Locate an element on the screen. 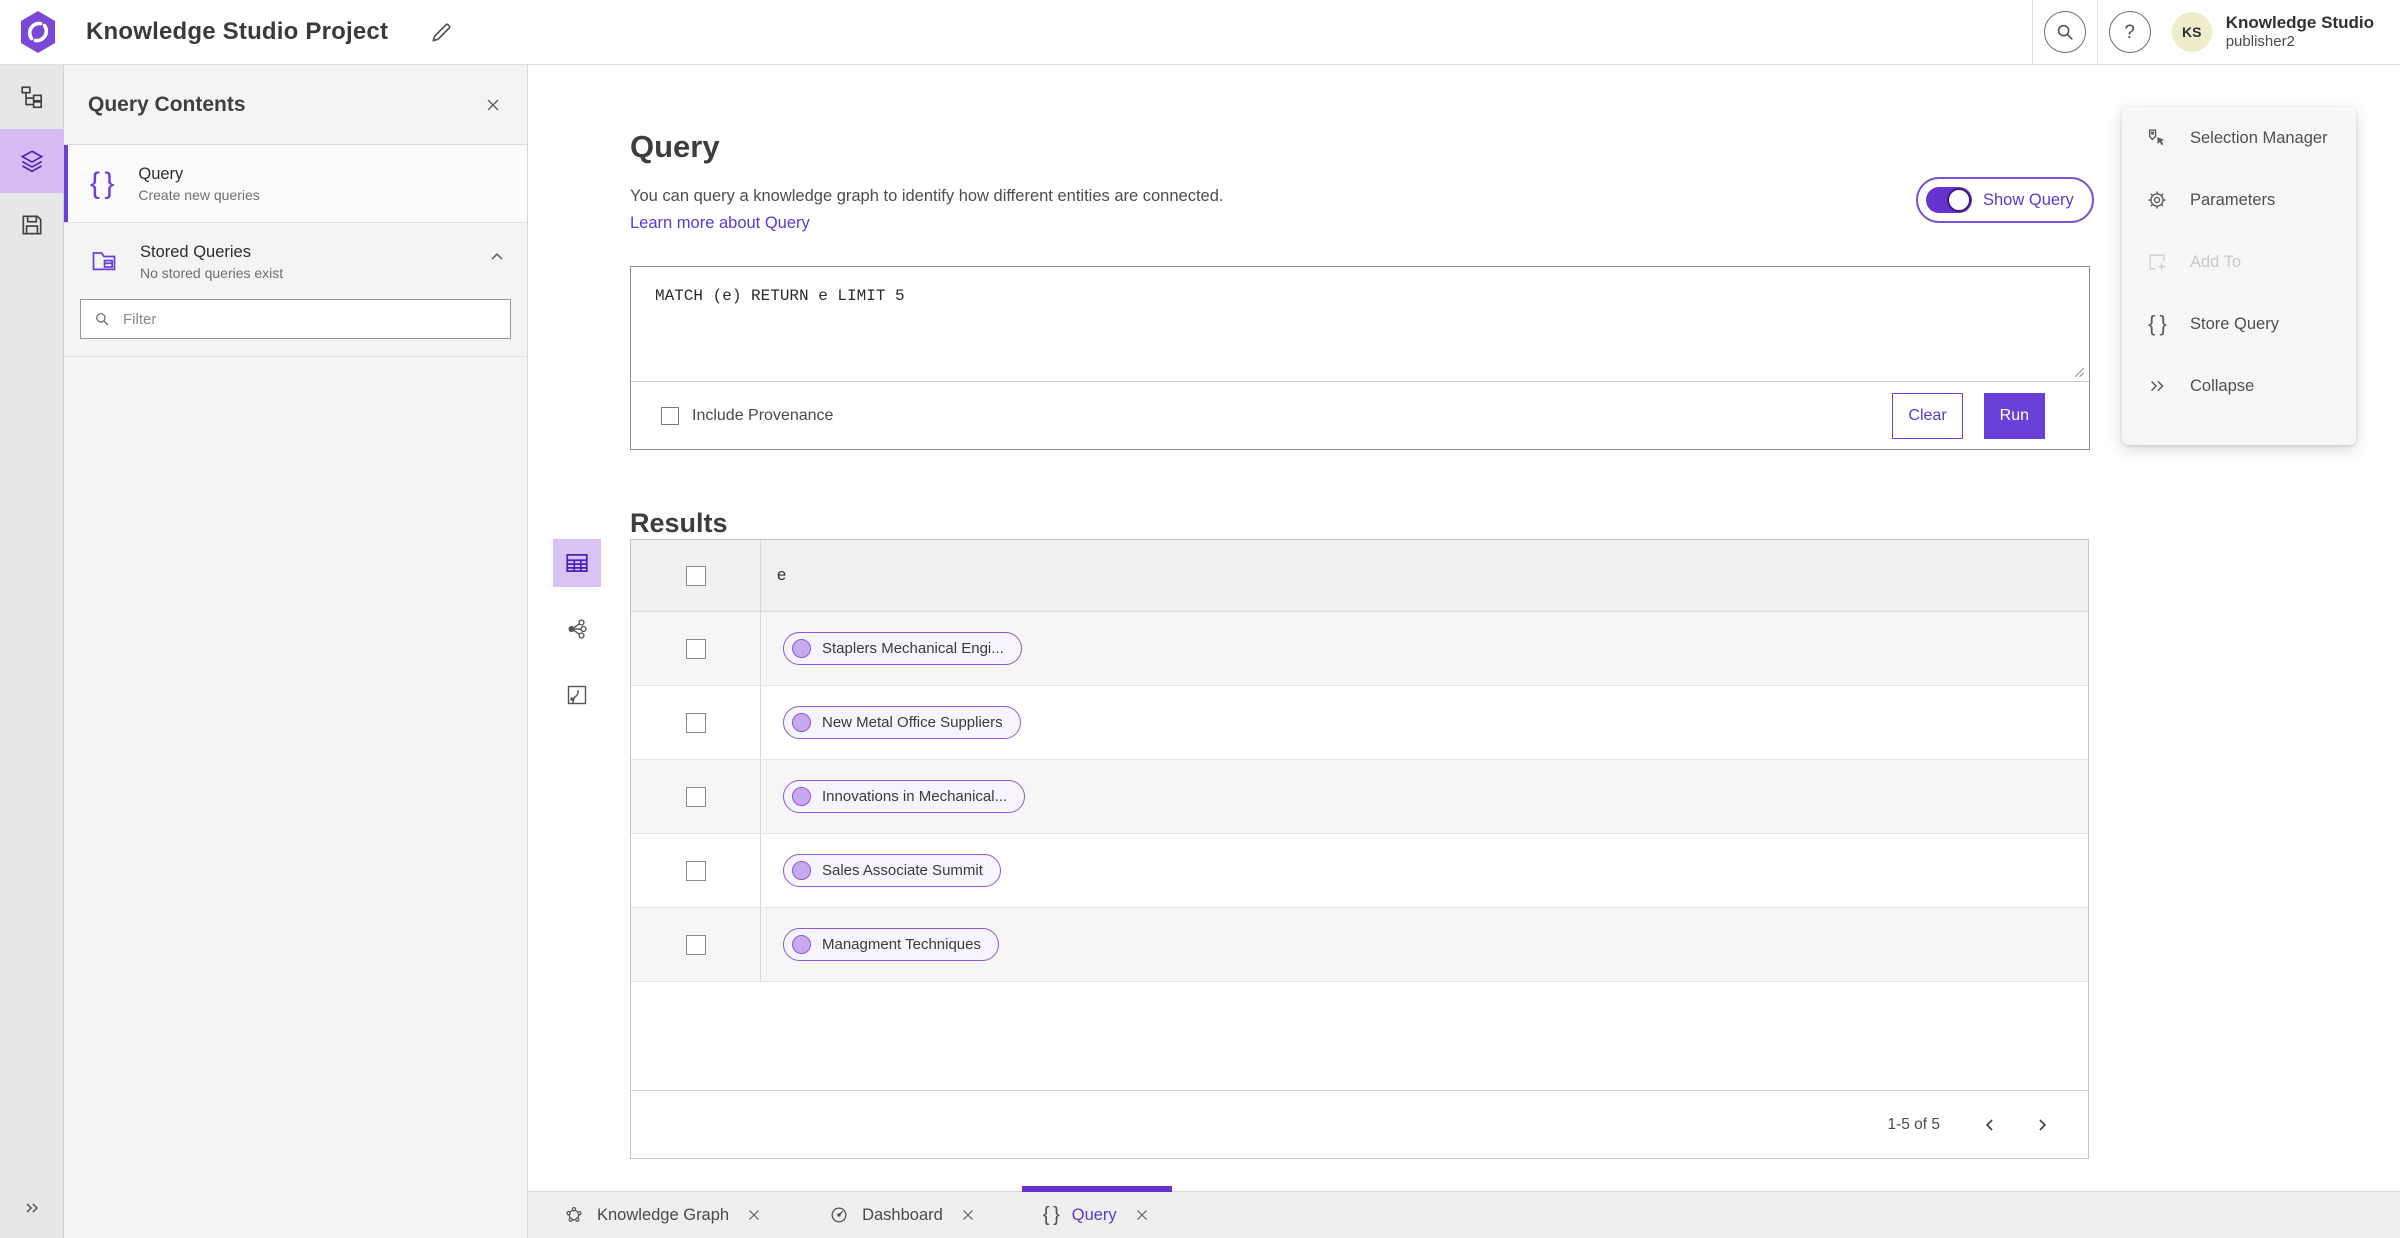 The width and height of the screenshot is (2400, 1238). double-chevron-right-icon is located at coordinates (31, 1208).